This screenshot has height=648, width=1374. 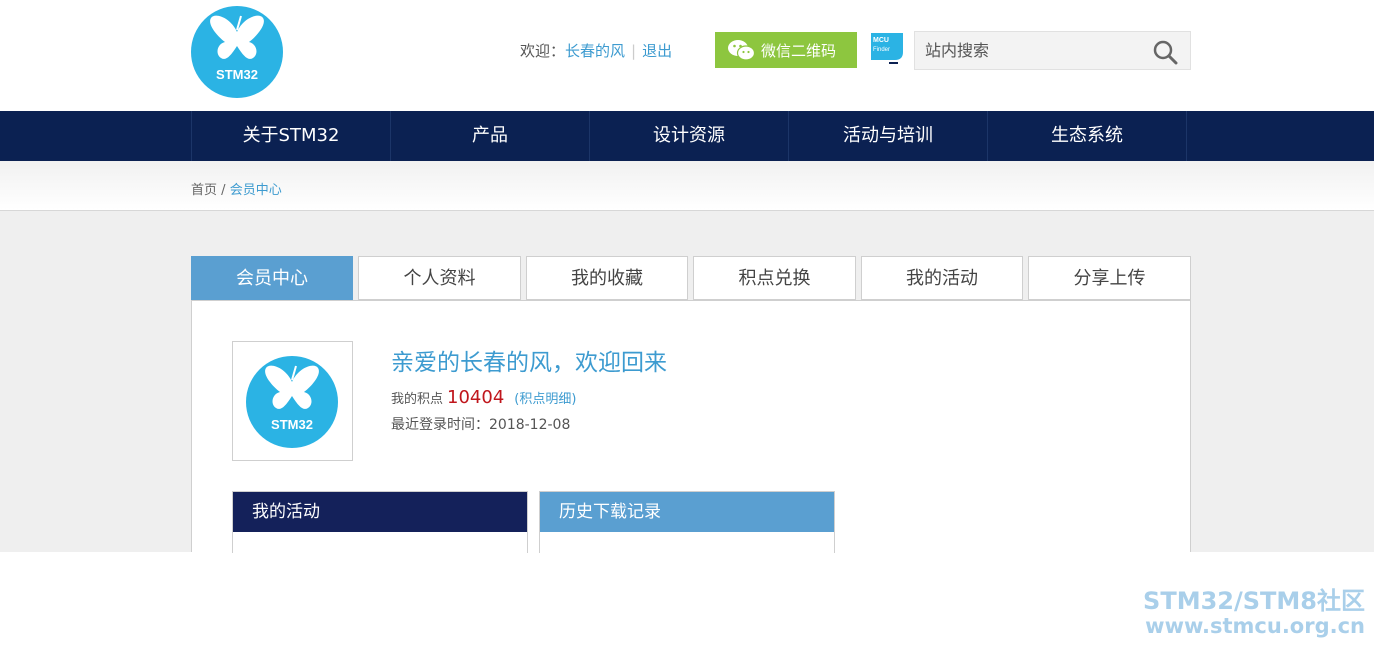 I want to click on site-watermark: STM32/STM8社区 www.stmcu.org.cn, so click(x=1254, y=614).